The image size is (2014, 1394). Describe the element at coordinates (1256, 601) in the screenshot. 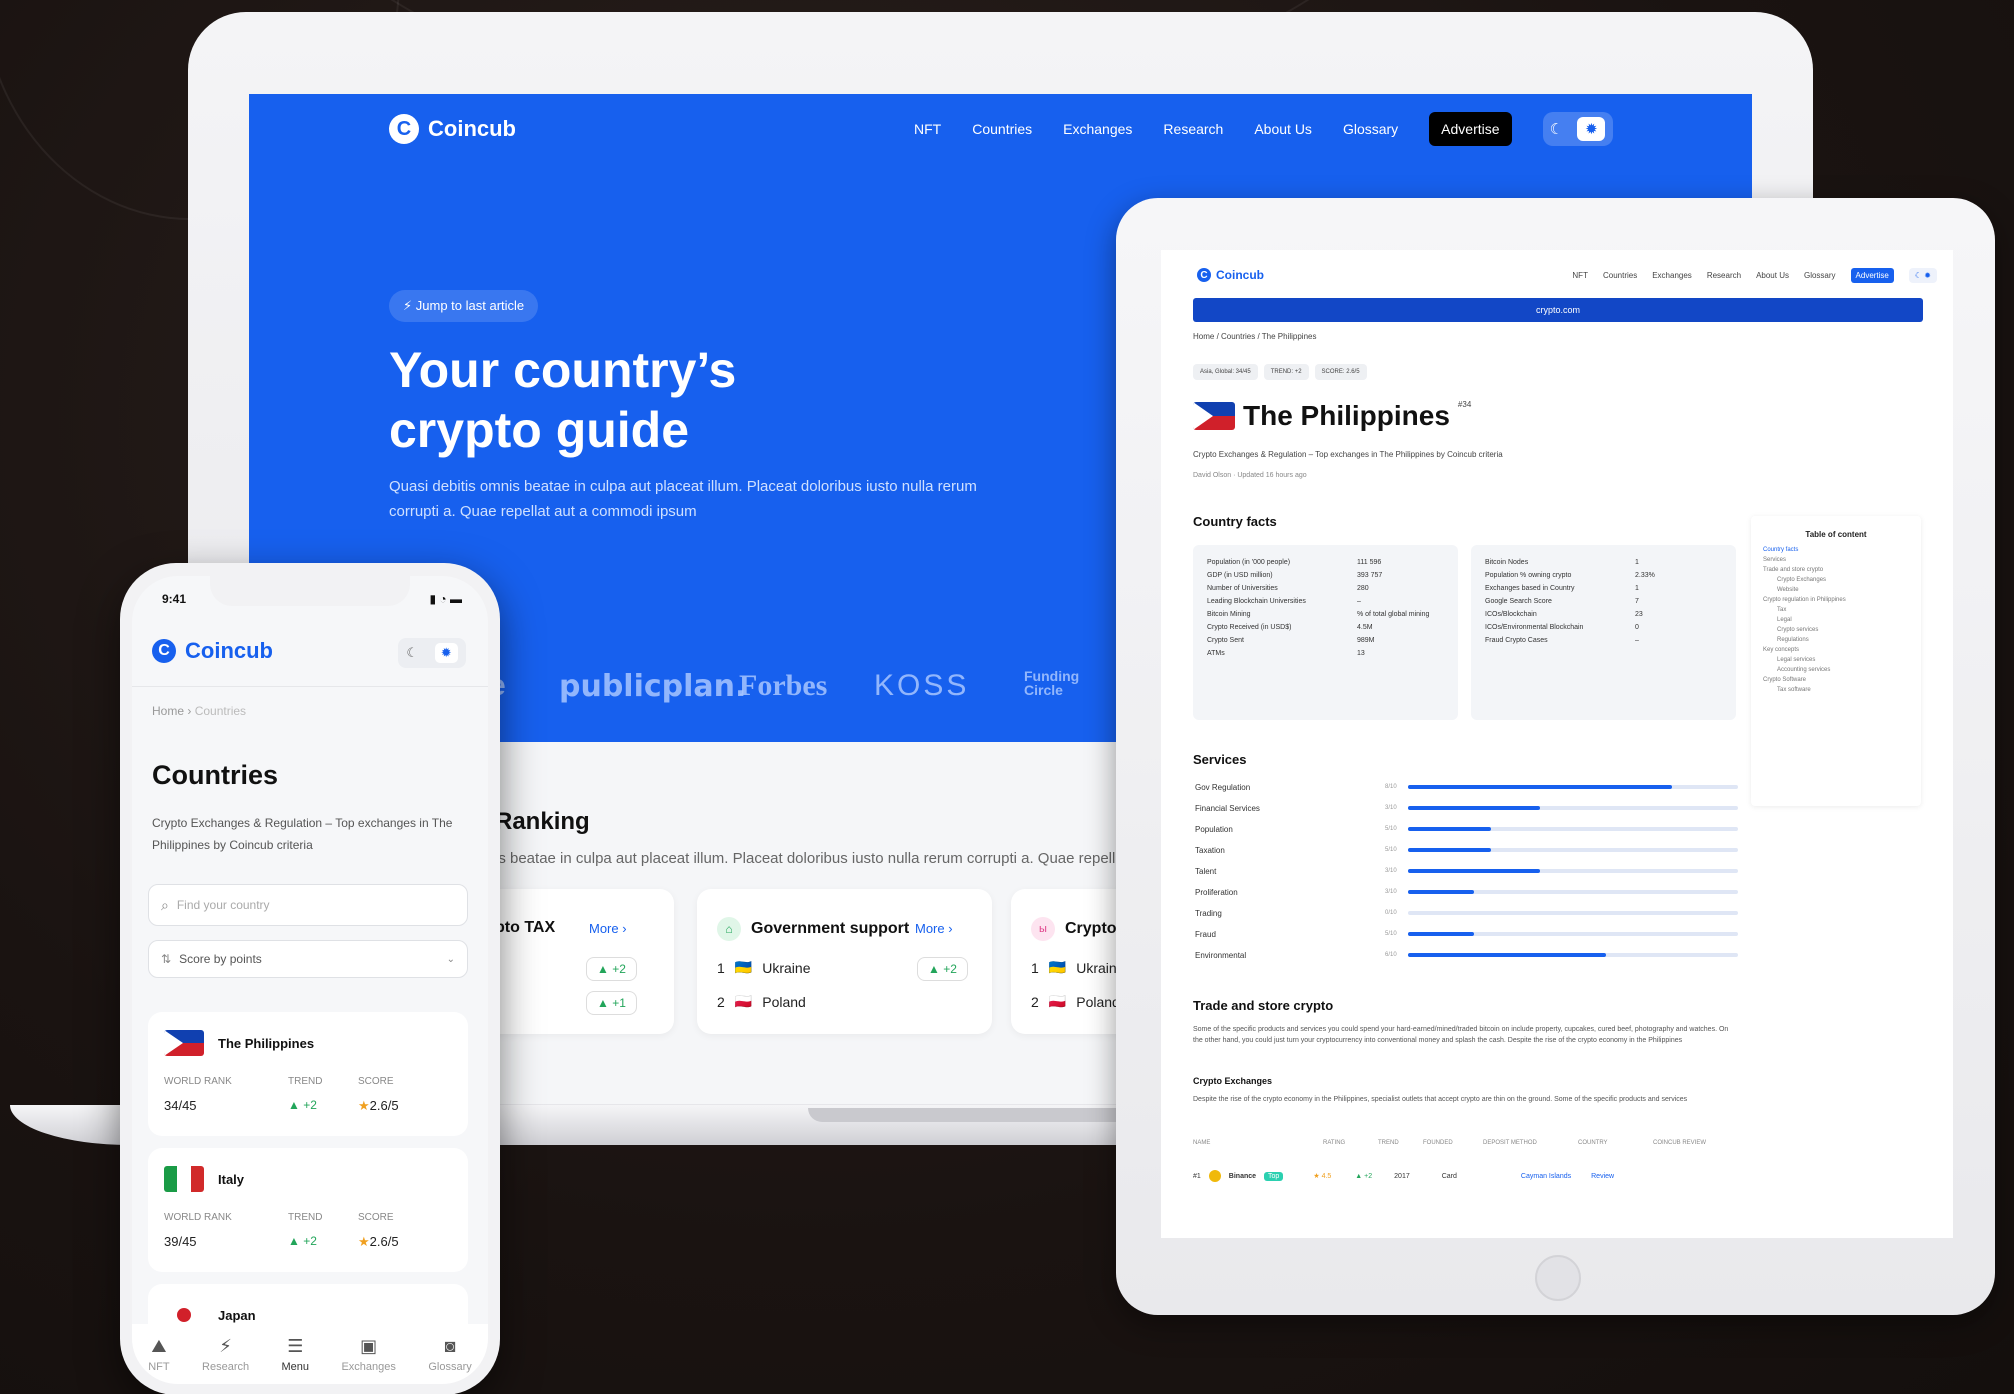

I see `fact-label: Leading Blockchain Universities` at that location.